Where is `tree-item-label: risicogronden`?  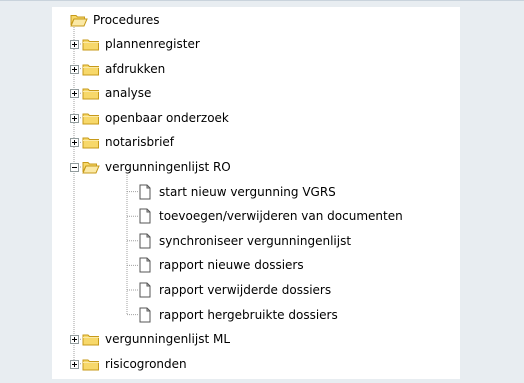 tree-item-label: risicogronden is located at coordinates (146, 363).